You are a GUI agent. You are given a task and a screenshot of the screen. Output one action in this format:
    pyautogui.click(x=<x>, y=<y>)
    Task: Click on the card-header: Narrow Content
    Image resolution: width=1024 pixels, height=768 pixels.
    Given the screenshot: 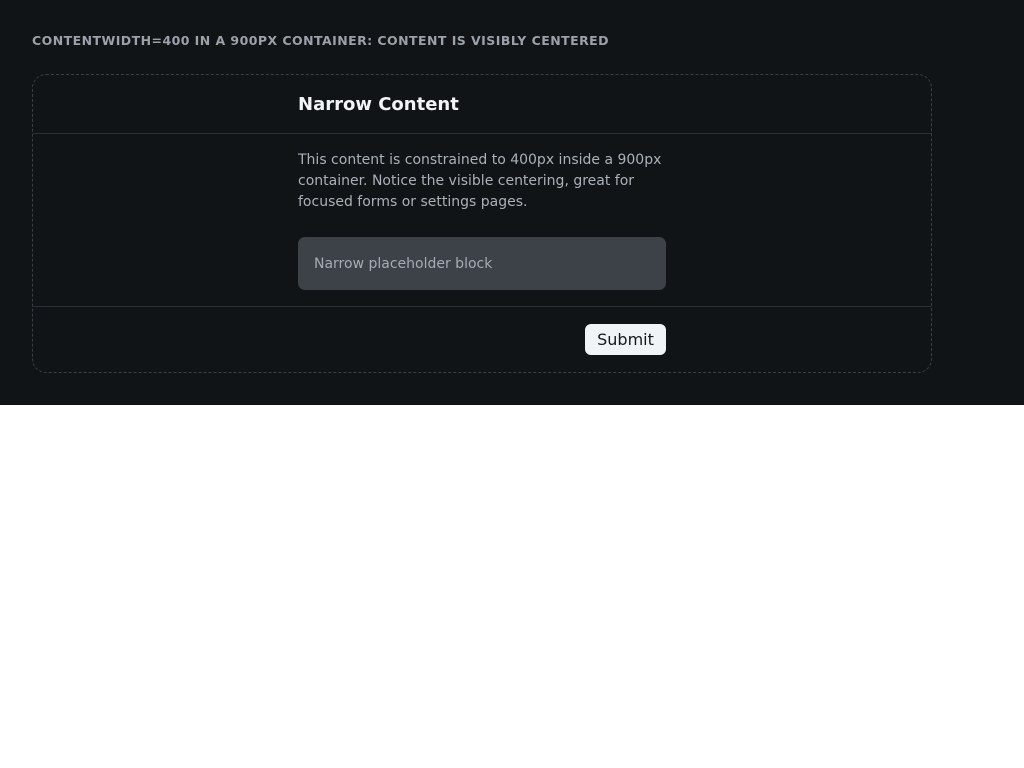 What is the action you would take?
    pyautogui.click(x=482, y=104)
    